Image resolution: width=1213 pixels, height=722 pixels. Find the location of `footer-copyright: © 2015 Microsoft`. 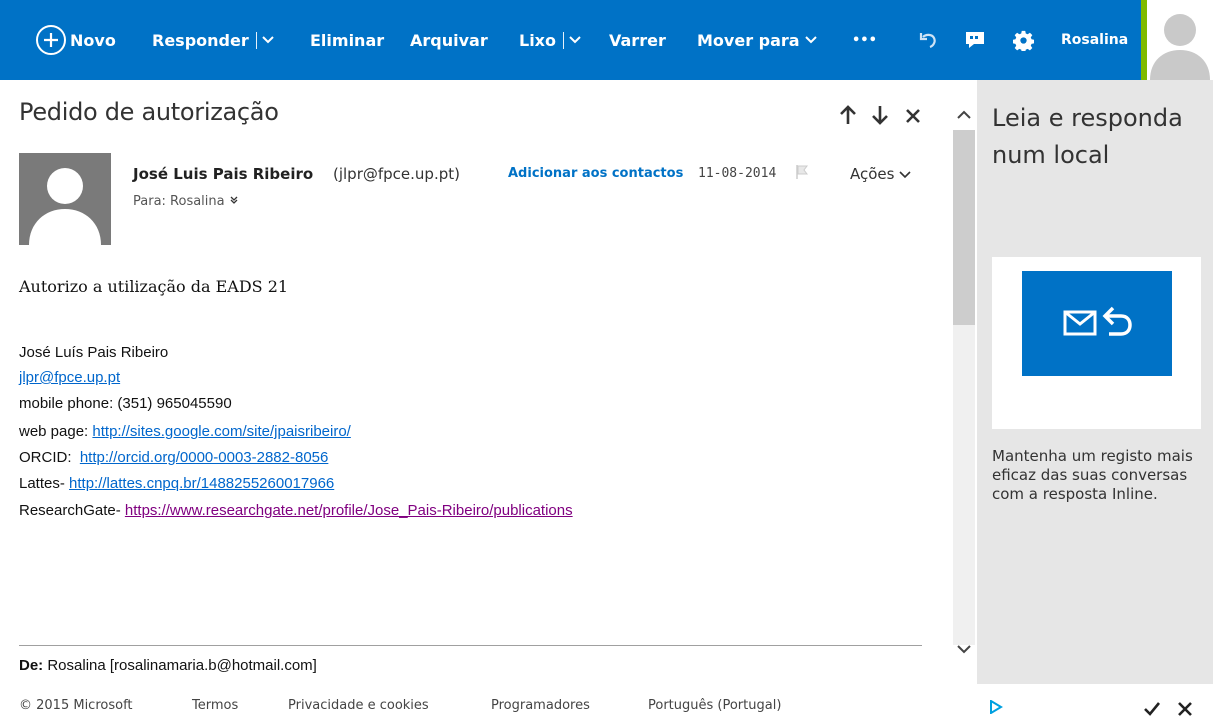

footer-copyright: © 2015 Microsoft is located at coordinates (76, 705).